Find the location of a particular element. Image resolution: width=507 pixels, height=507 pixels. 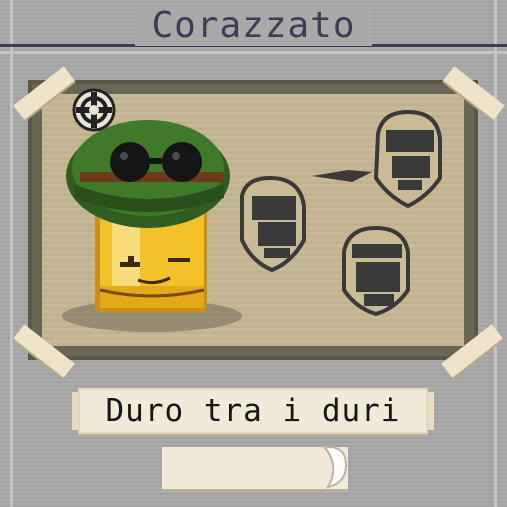

card-label: Duro tra i duri is located at coordinates (253, 411).